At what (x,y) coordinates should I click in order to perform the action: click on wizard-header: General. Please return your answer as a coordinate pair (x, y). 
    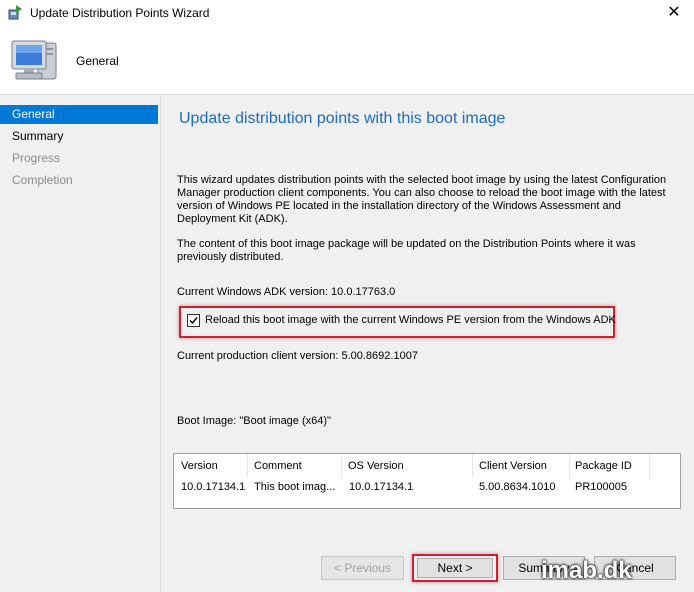
    Looking at the image, I should click on (347, 61).